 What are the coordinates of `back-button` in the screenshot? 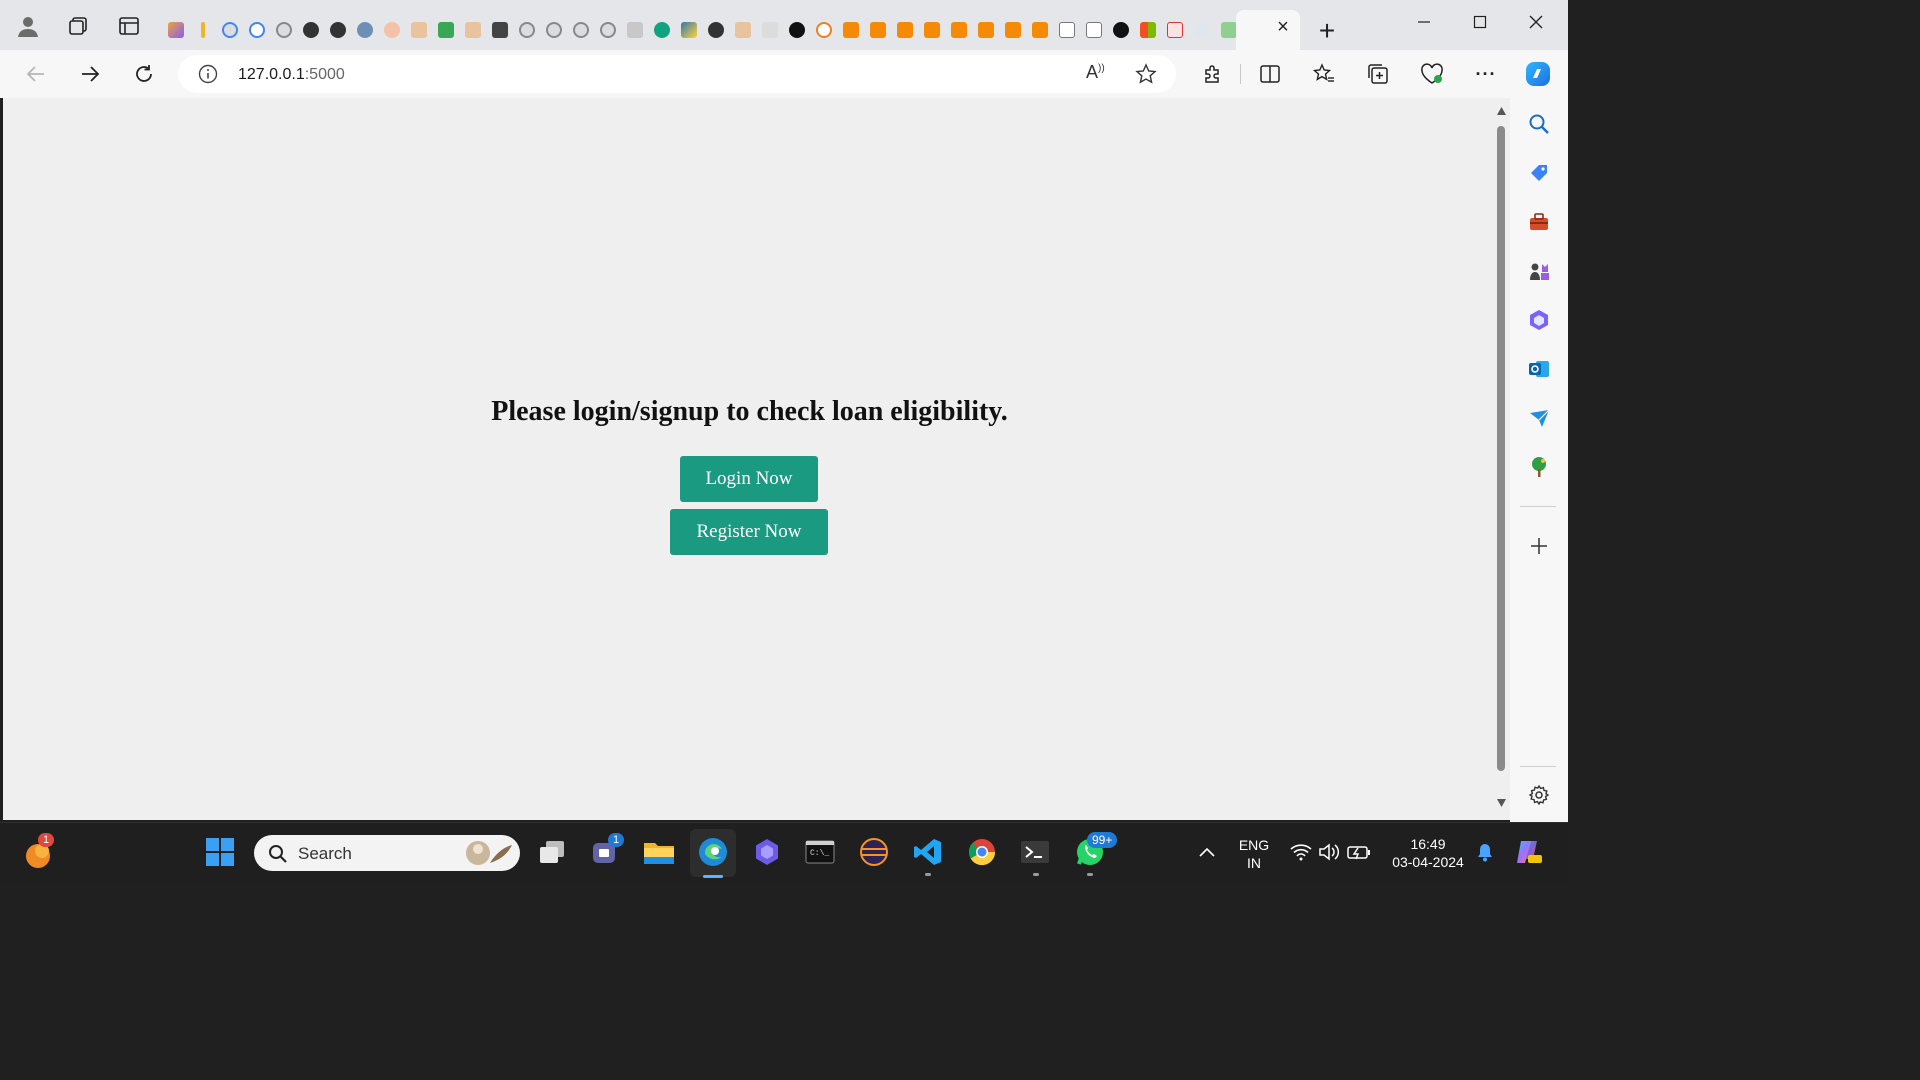 It's located at (36, 74).